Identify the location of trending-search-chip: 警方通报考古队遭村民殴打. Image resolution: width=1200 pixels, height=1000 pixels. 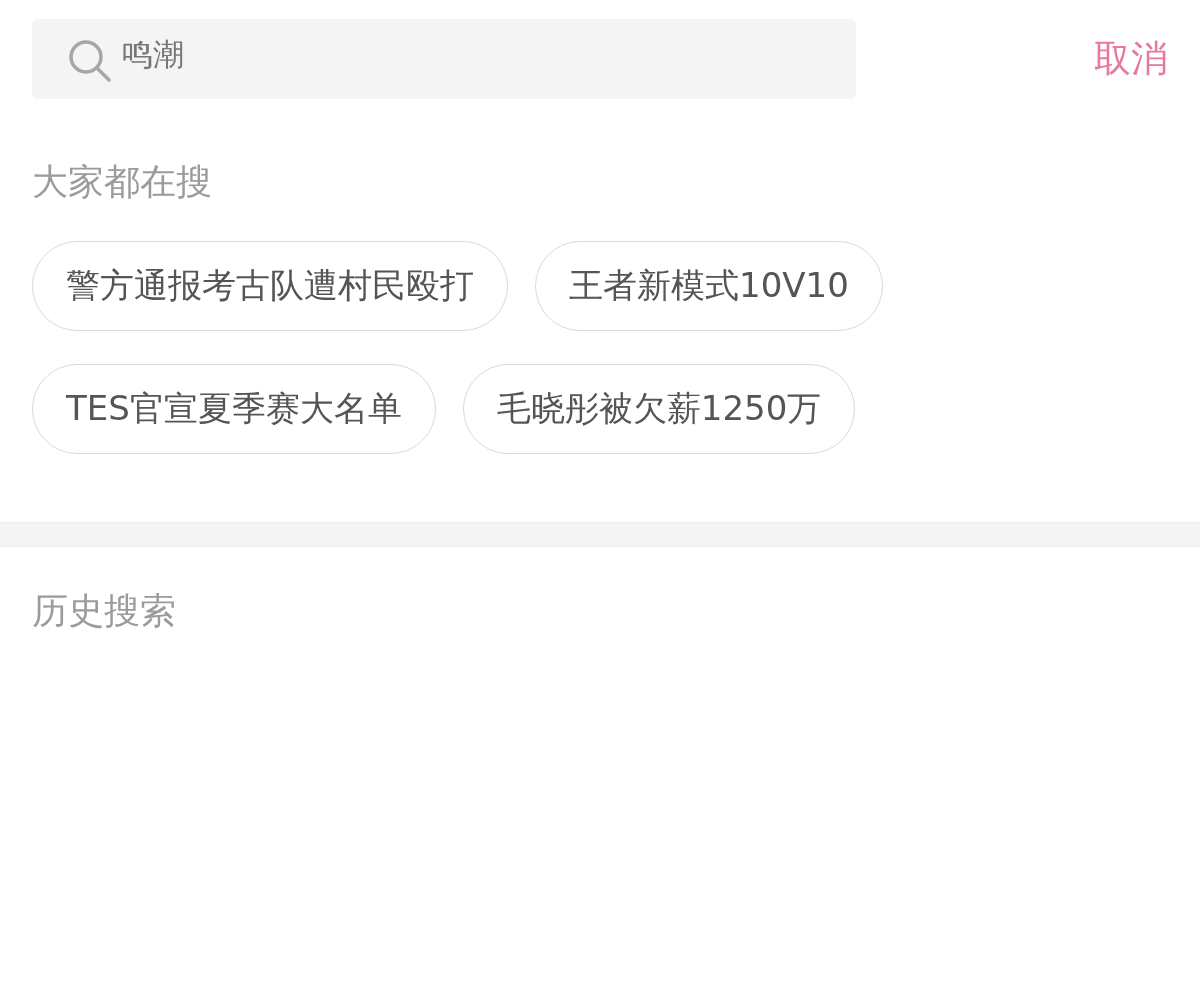
(270, 286).